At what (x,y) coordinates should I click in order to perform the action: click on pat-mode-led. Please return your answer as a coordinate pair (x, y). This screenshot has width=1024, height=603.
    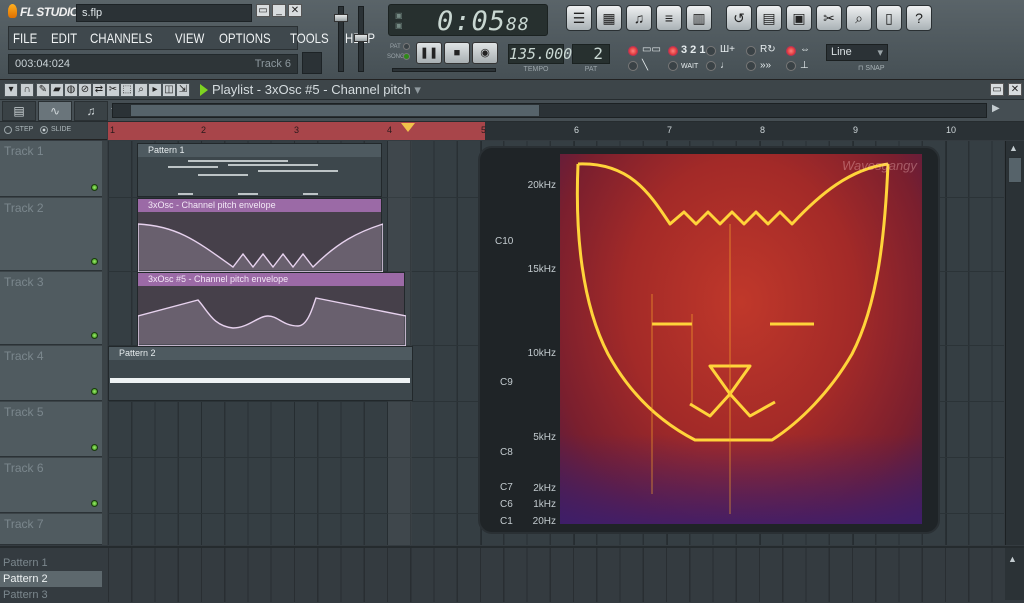
    Looking at the image, I should click on (406, 46).